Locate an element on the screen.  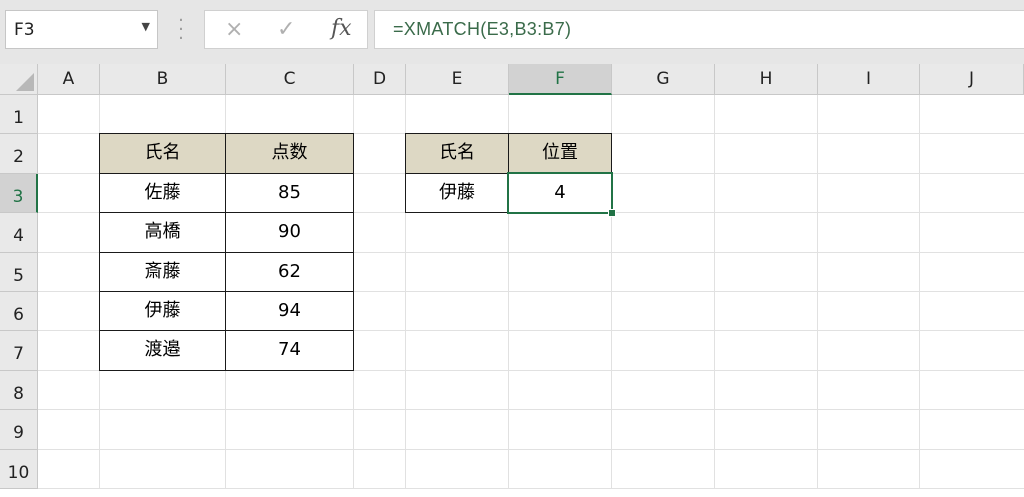
formula-input: =XMATCH(E3,B3:B7) is located at coordinates (699, 29).